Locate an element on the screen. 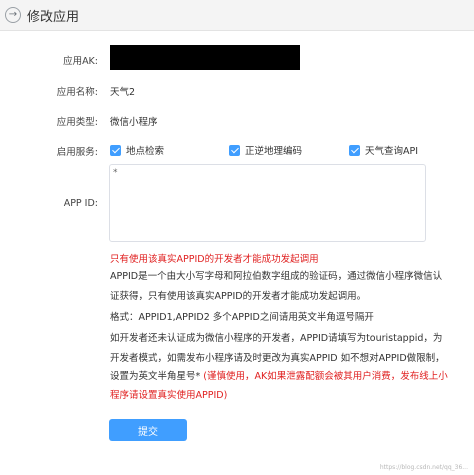 This screenshot has height=475, width=474. service-checkbox-geocoding: 正逆地理编码 is located at coordinates (265, 150).